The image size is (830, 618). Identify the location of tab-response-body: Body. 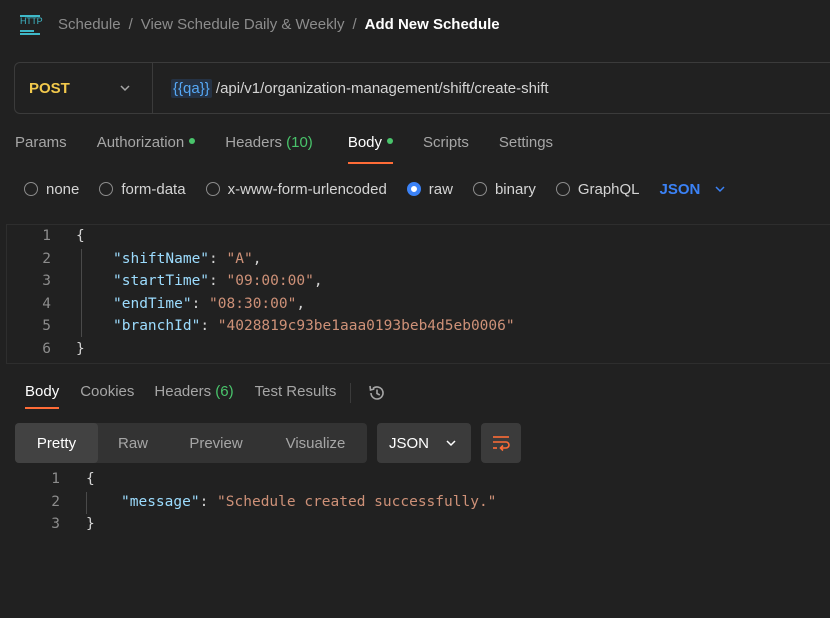
(42, 396).